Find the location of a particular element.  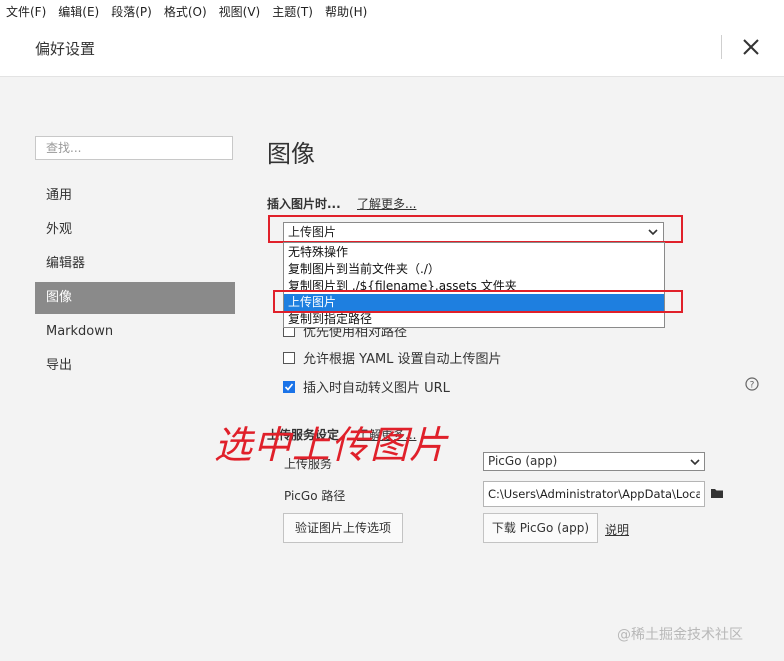

yaml-upload-checkbox is located at coordinates (289, 357).